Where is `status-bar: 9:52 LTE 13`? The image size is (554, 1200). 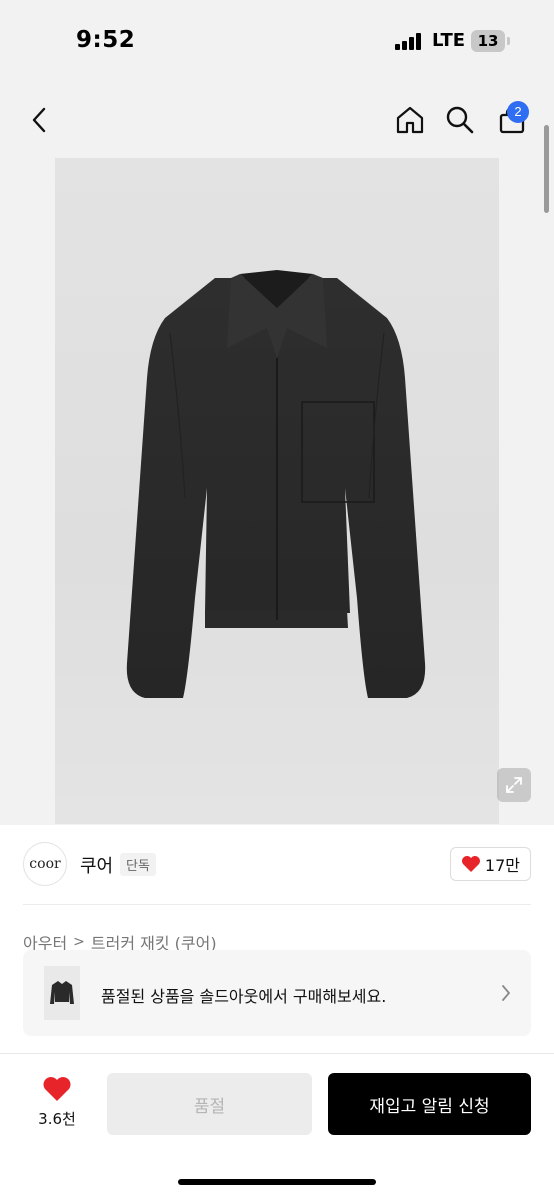
status-bar: 9:52 LTE 13 is located at coordinates (277, 40).